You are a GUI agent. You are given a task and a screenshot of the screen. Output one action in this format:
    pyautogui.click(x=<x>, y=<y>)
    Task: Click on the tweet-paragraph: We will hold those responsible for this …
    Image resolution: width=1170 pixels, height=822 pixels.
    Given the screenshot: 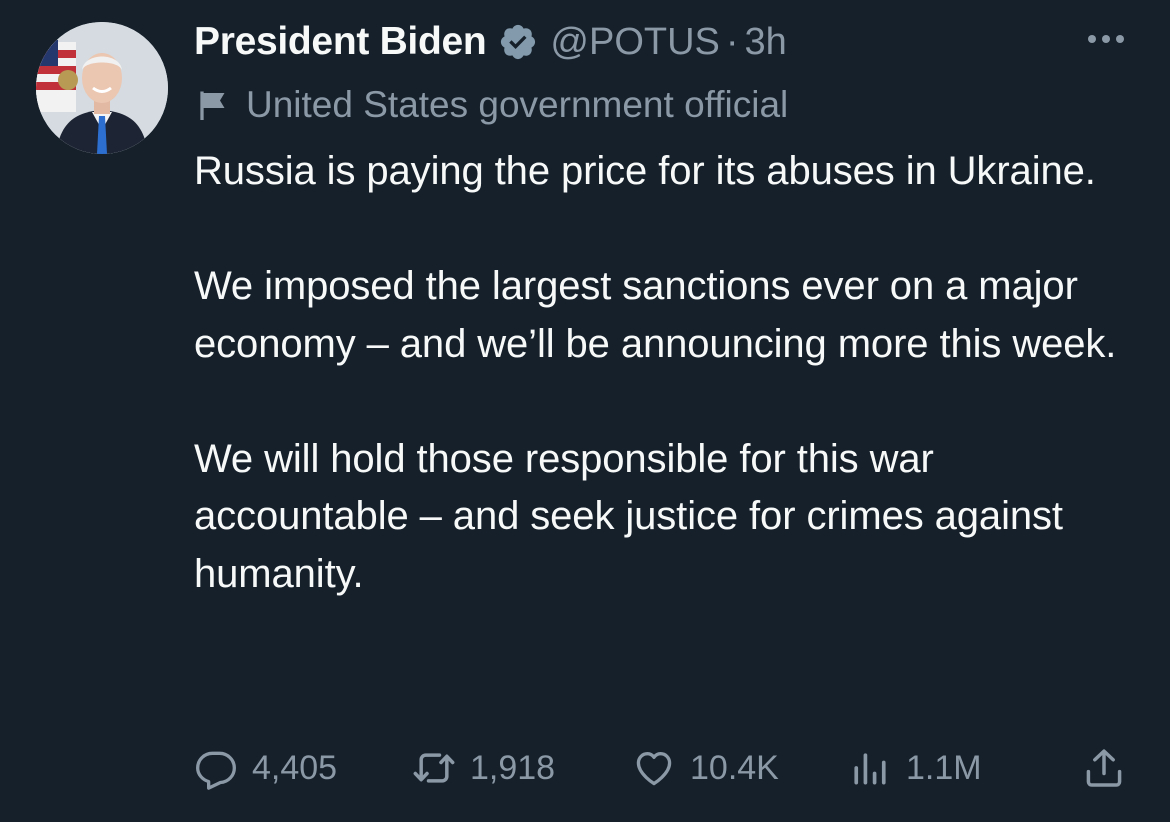 What is the action you would take?
    pyautogui.click(x=628, y=516)
    